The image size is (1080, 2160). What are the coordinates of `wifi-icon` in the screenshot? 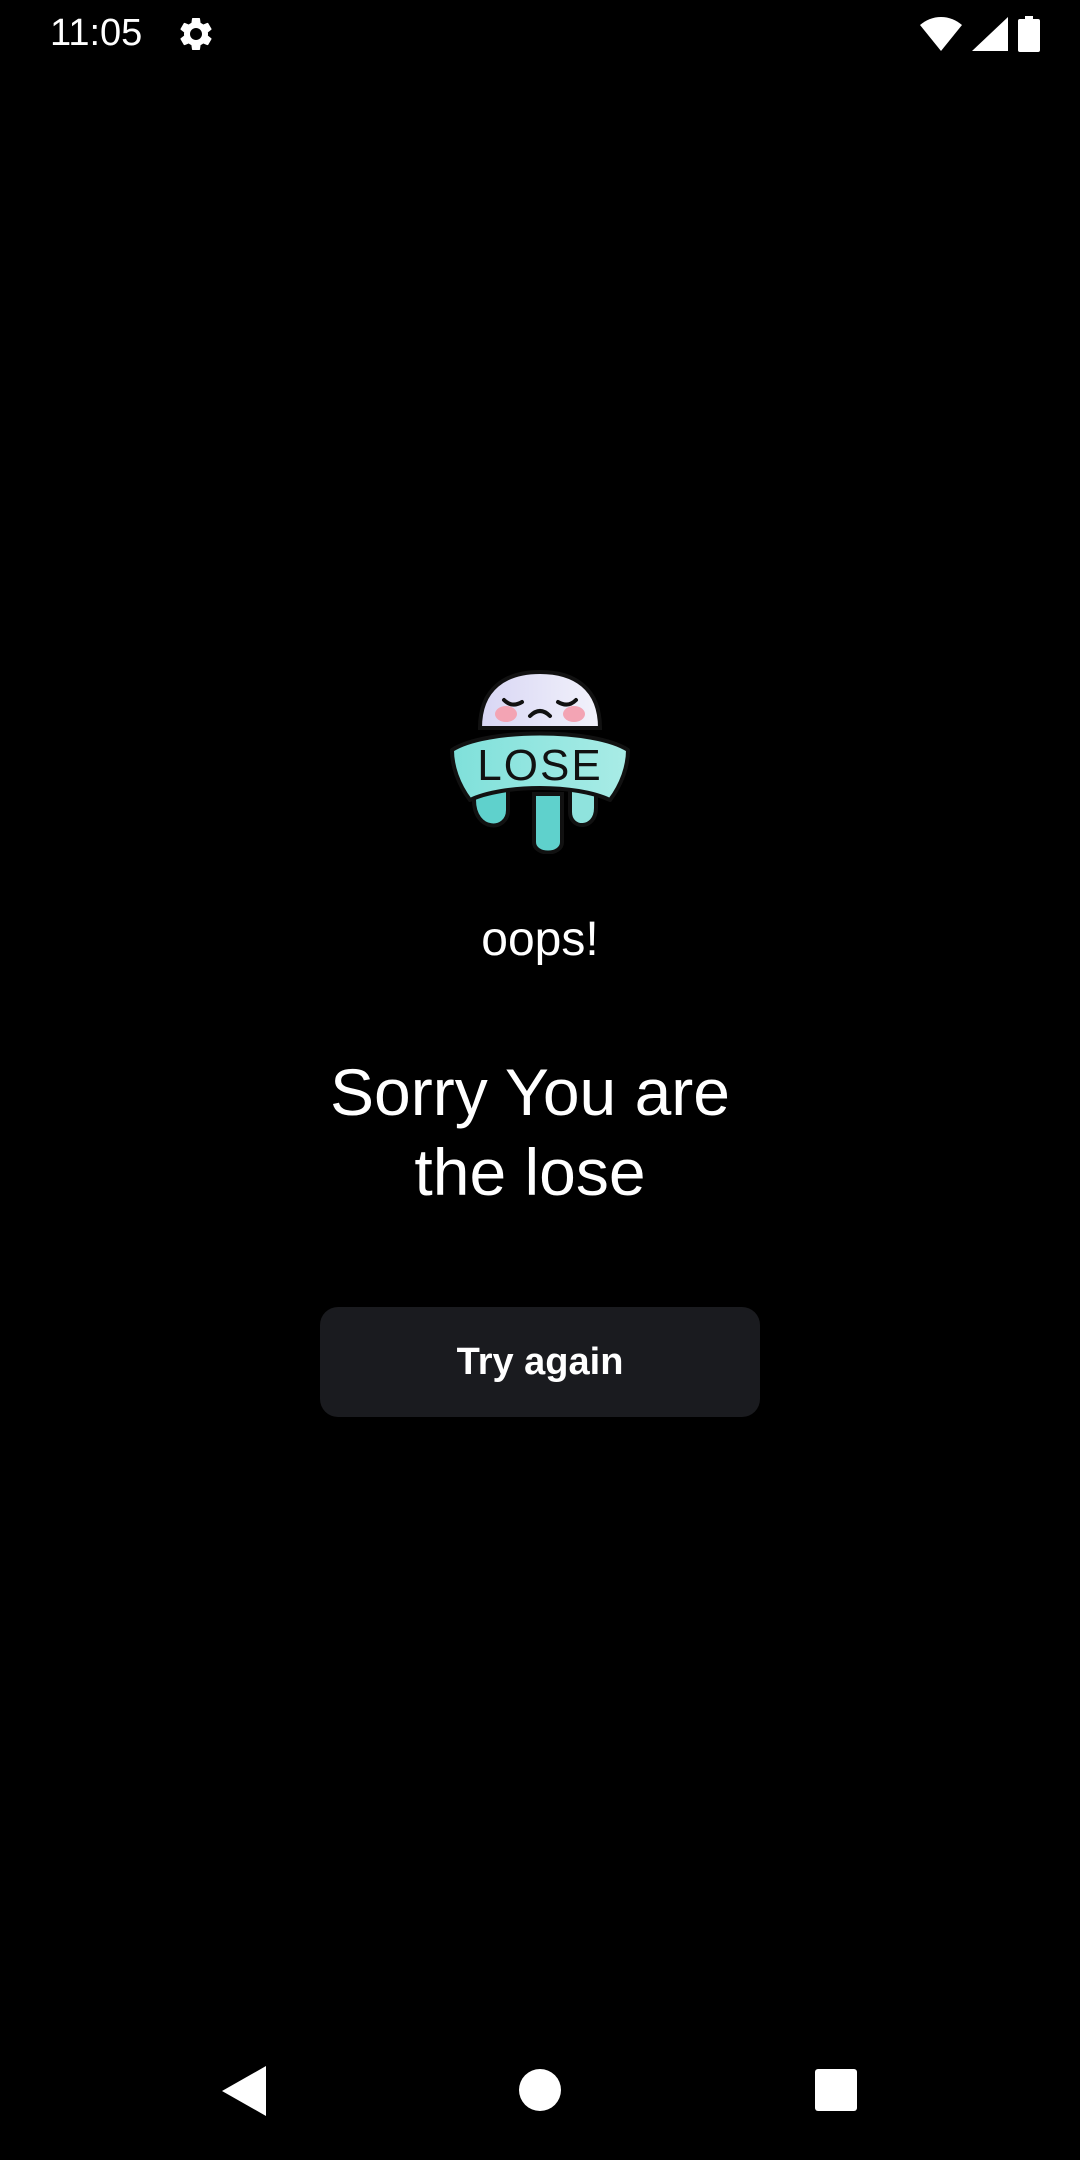 It's located at (941, 34).